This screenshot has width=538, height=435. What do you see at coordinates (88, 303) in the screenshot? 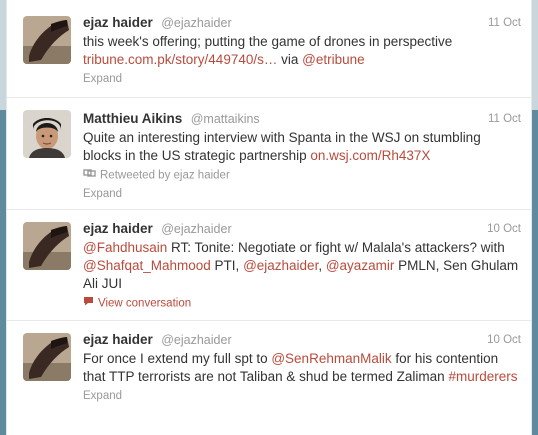
I see `speech-bubble-icon` at bounding box center [88, 303].